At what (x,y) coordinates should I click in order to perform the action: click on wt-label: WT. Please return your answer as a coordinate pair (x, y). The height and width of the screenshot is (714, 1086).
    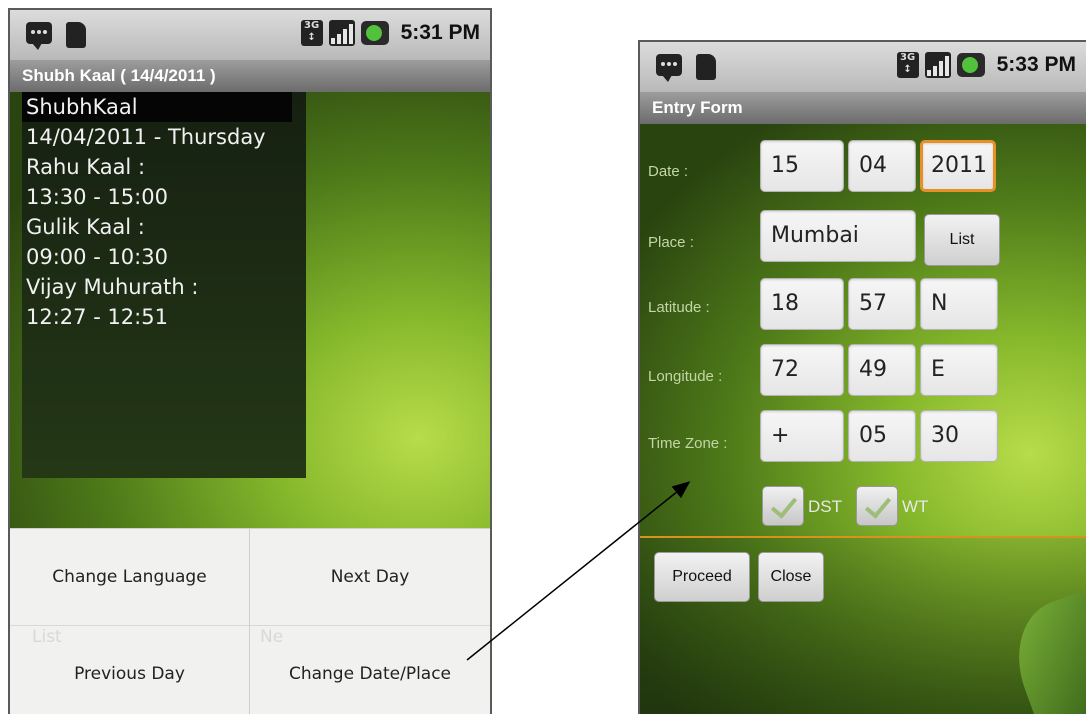
    Looking at the image, I should click on (915, 506).